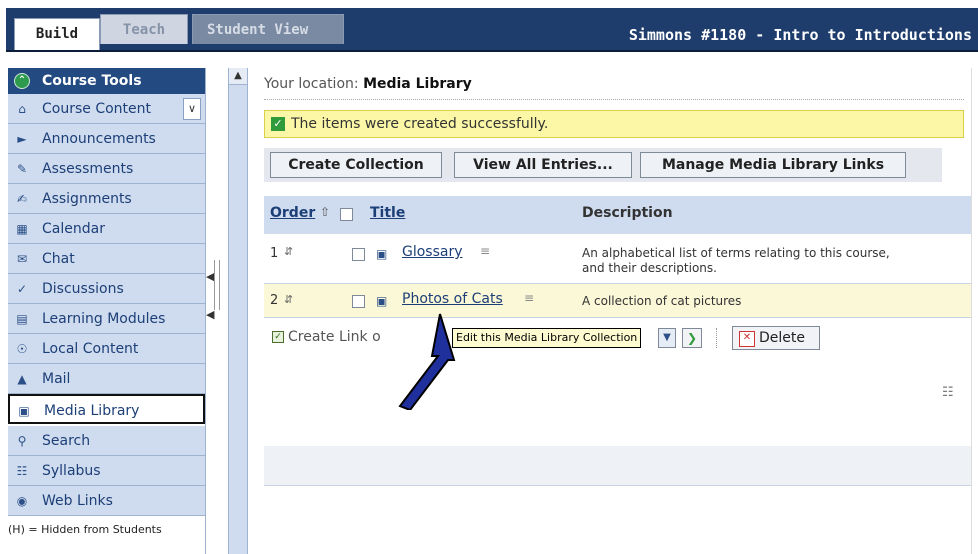  What do you see at coordinates (90, 349) in the screenshot?
I see `sidebar-item-label: Local Content` at bounding box center [90, 349].